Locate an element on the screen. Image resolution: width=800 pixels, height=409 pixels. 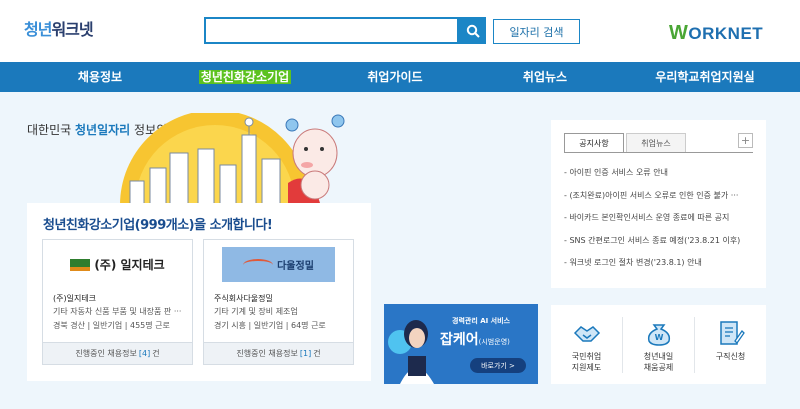
quick-item-label: 청년내일 채움공제 is located at coordinates (658, 362).